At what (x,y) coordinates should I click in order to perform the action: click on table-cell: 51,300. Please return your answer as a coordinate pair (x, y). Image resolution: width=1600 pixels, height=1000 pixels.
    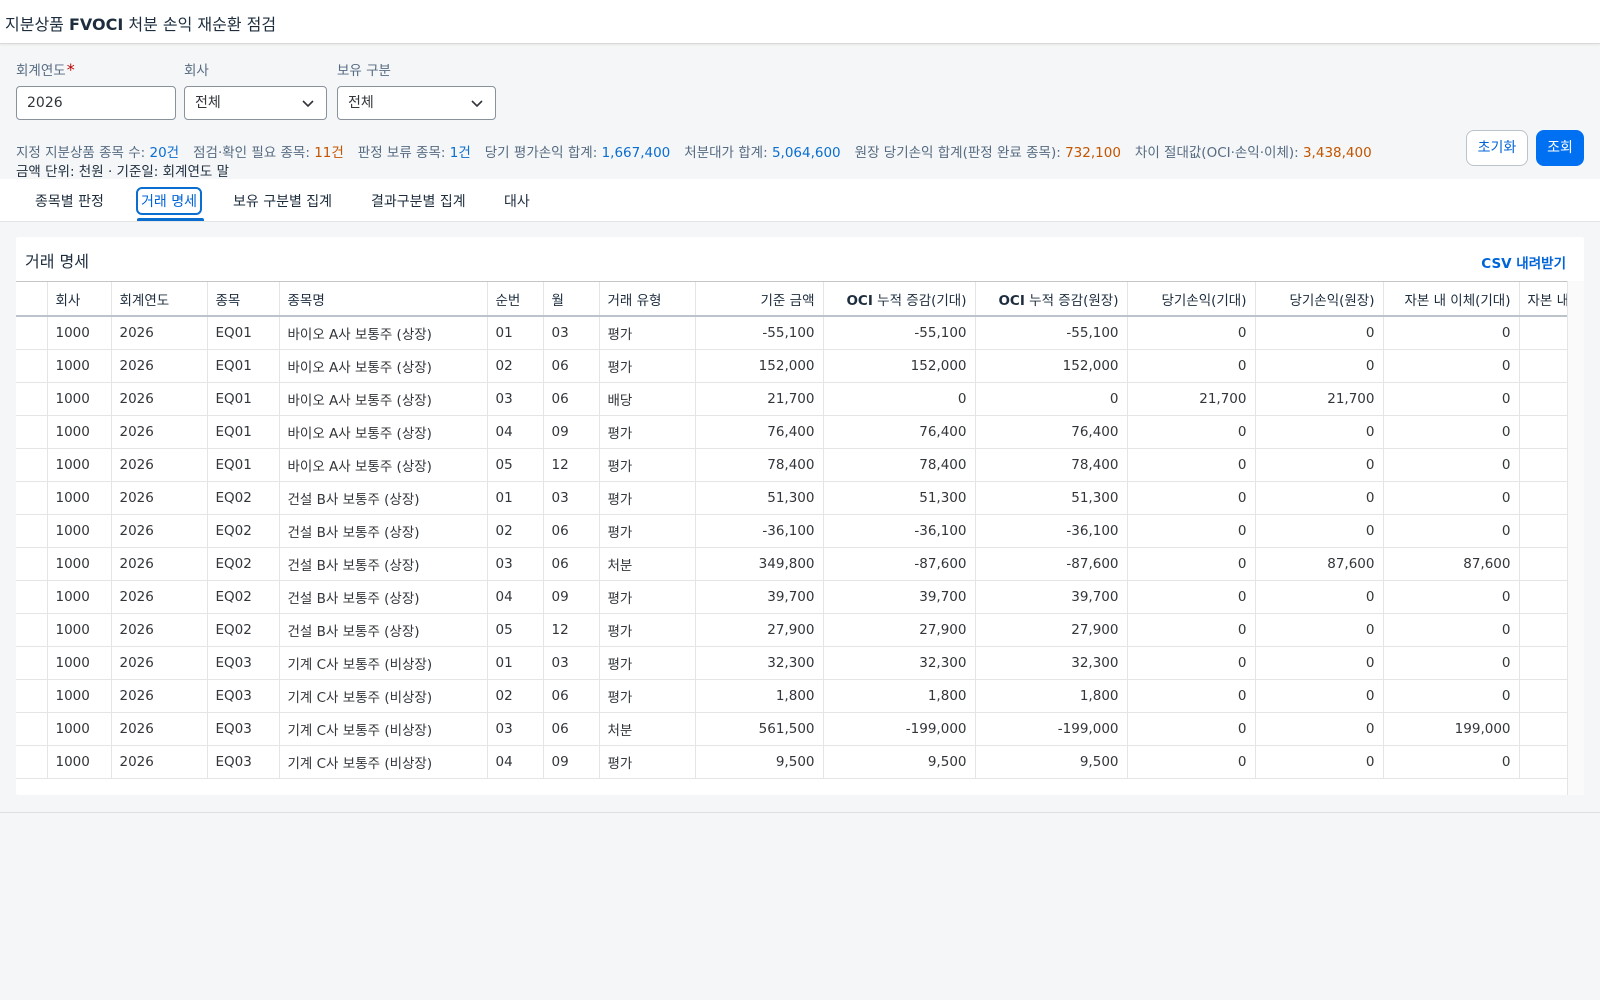
    Looking at the image, I should click on (899, 498).